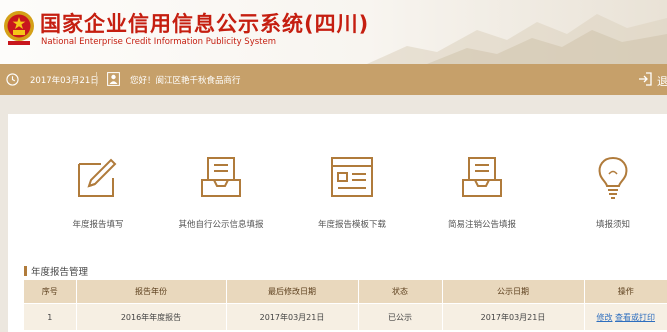 This screenshot has width=667, height=332. Describe the element at coordinates (625, 292) in the screenshot. I see `column-header: 操作` at that location.